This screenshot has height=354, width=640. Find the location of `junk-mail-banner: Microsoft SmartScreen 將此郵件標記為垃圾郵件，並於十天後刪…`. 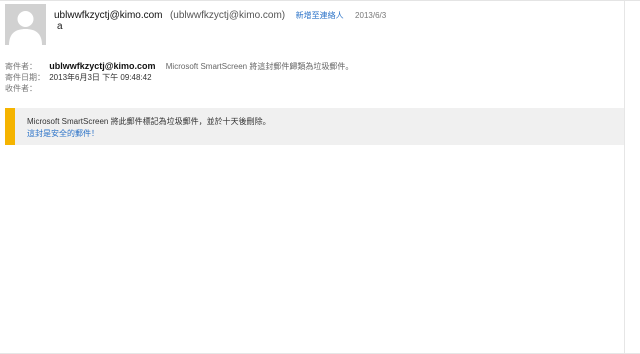

junk-mail-banner: Microsoft SmartScreen 將此郵件標記為垃圾郵件，並於十天後刪… is located at coordinates (315, 126).